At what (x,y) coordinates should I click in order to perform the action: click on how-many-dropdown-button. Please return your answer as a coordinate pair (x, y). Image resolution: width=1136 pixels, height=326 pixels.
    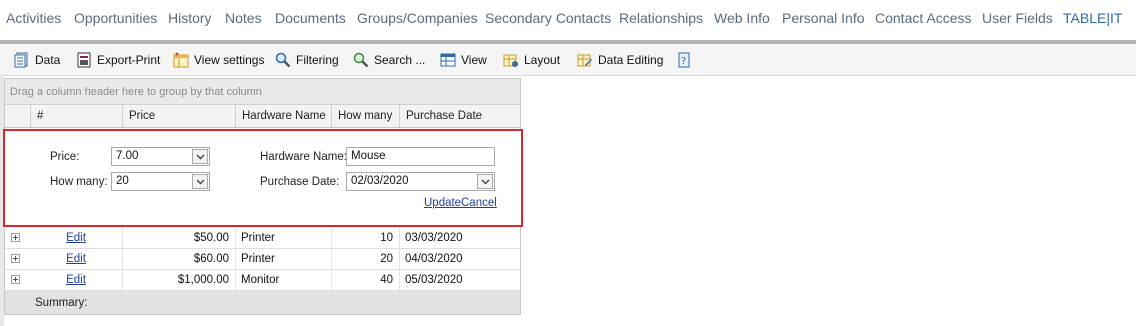
    Looking at the image, I should click on (200, 181).